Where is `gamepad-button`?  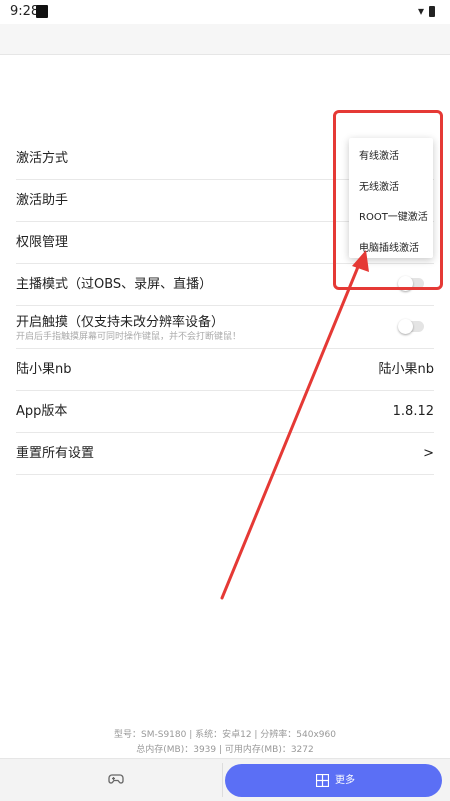 gamepad-button is located at coordinates (111, 780).